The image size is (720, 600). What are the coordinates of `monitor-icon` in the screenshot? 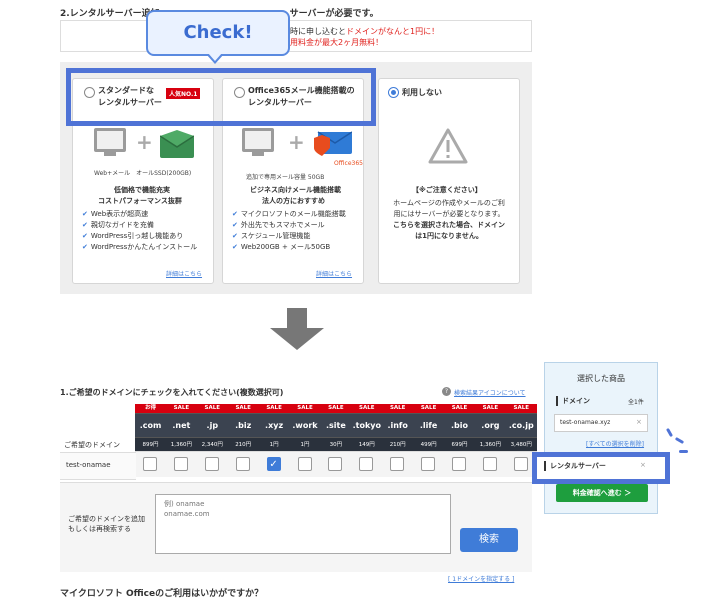 It's located at (258, 142).